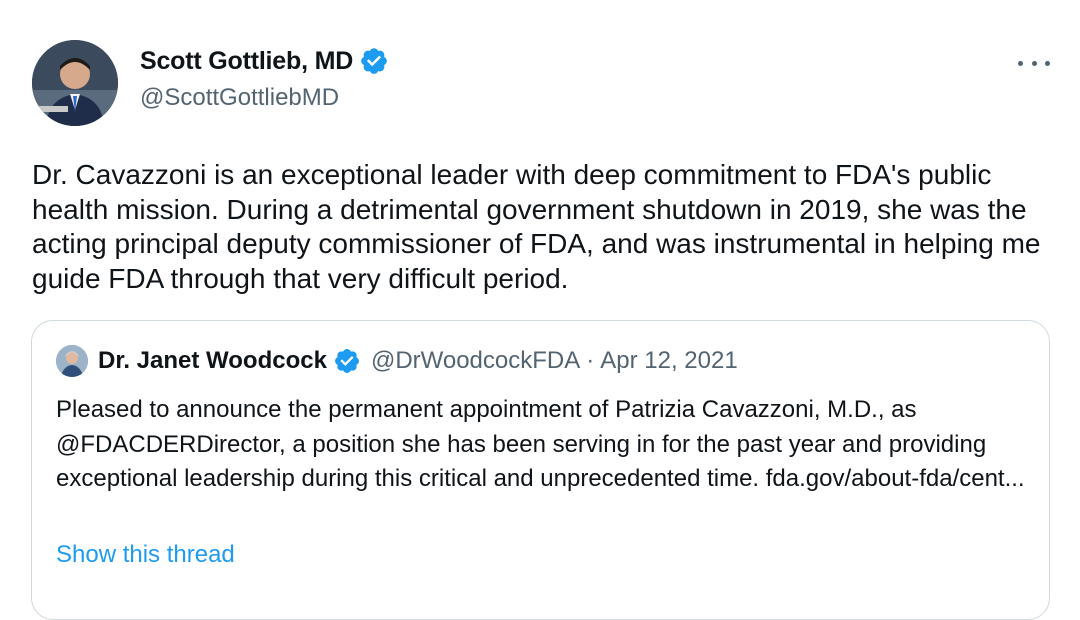 Image resolution: width=1080 pixels, height=620 pixels. What do you see at coordinates (475, 361) in the screenshot?
I see `quoted-author-handle: @DrWoodcockFDA` at bounding box center [475, 361].